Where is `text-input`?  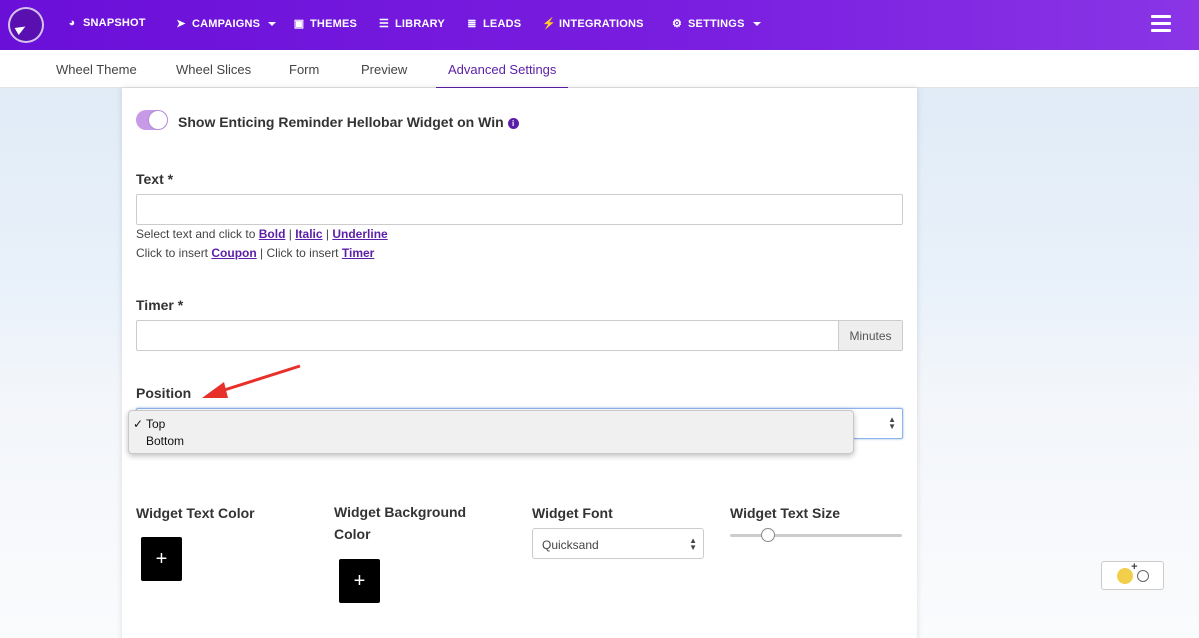 text-input is located at coordinates (519, 209).